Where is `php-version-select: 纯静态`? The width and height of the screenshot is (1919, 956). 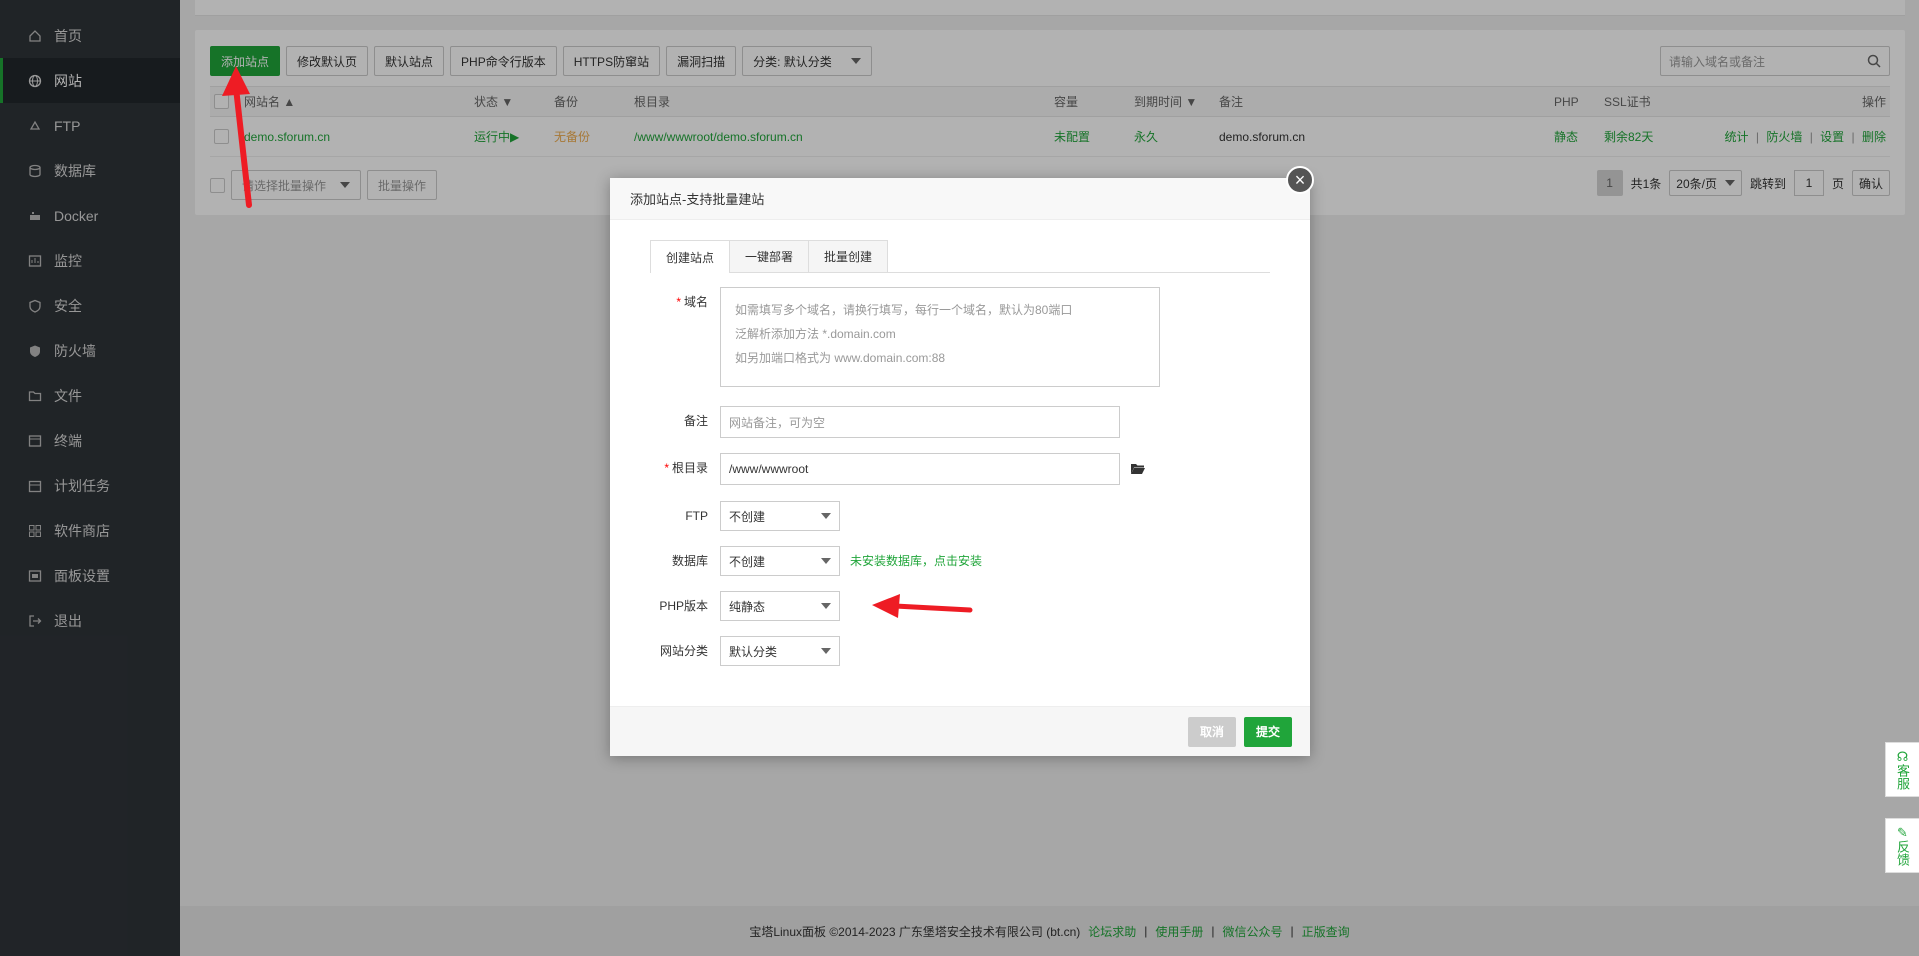 php-version-select: 纯静态 is located at coordinates (780, 606).